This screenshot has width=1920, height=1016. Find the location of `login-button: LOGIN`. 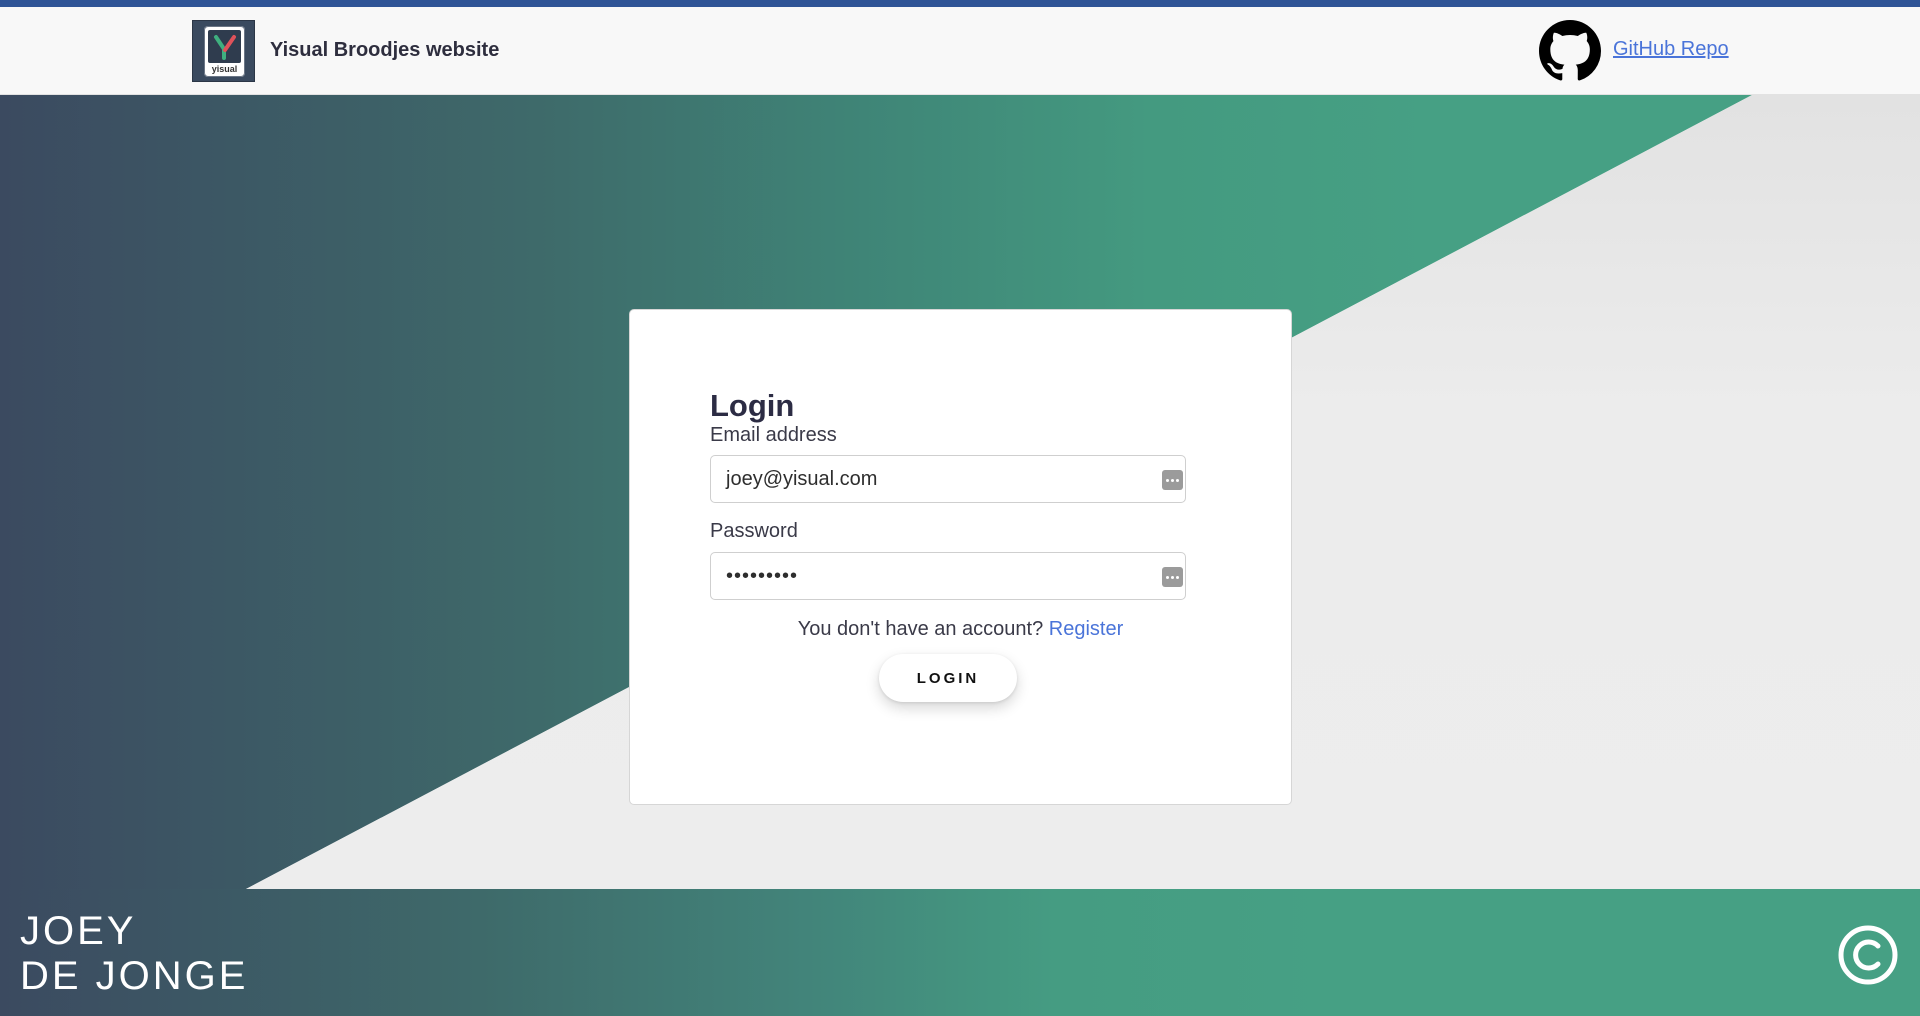

login-button: LOGIN is located at coordinates (948, 678).